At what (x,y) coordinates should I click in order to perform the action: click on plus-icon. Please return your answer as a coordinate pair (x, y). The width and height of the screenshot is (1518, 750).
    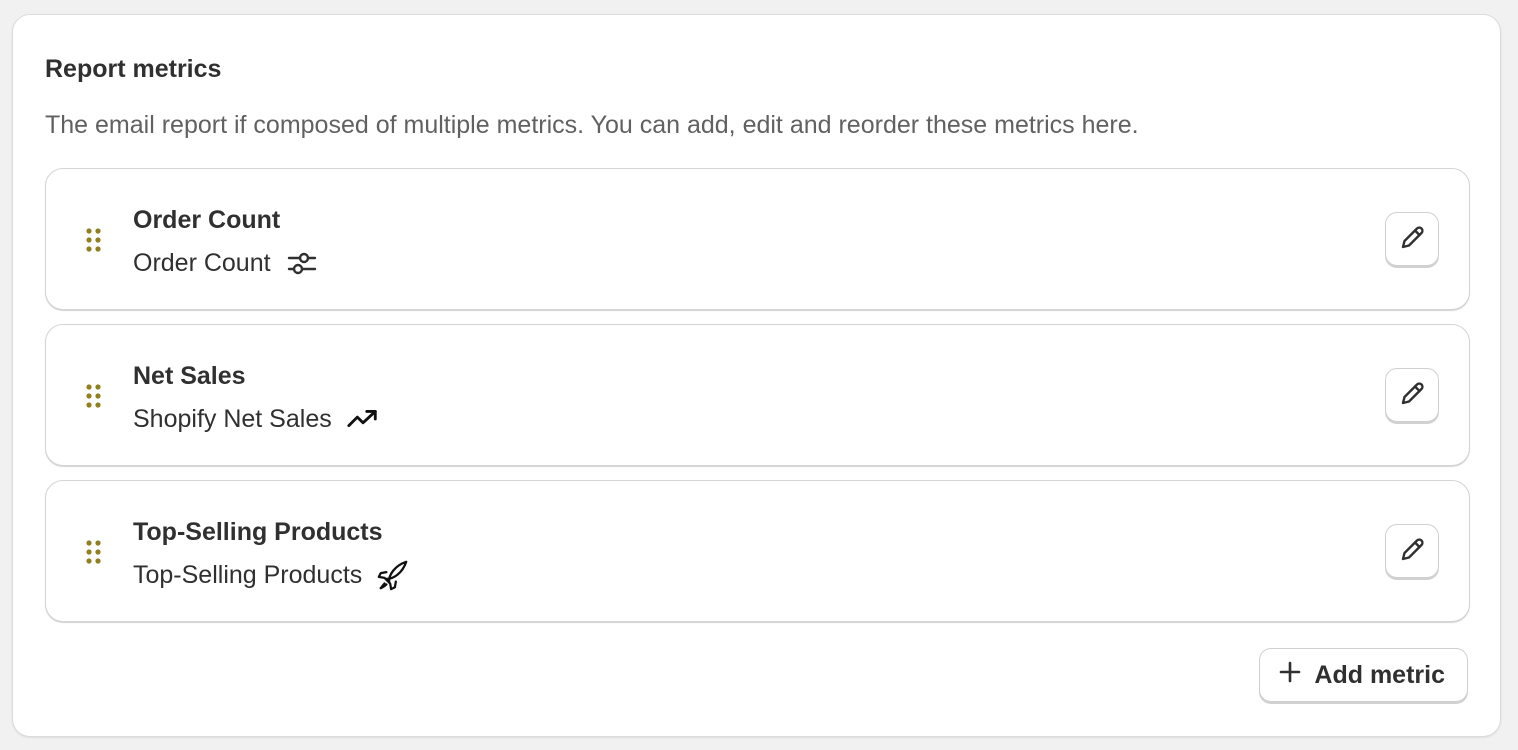
    Looking at the image, I should click on (1290, 675).